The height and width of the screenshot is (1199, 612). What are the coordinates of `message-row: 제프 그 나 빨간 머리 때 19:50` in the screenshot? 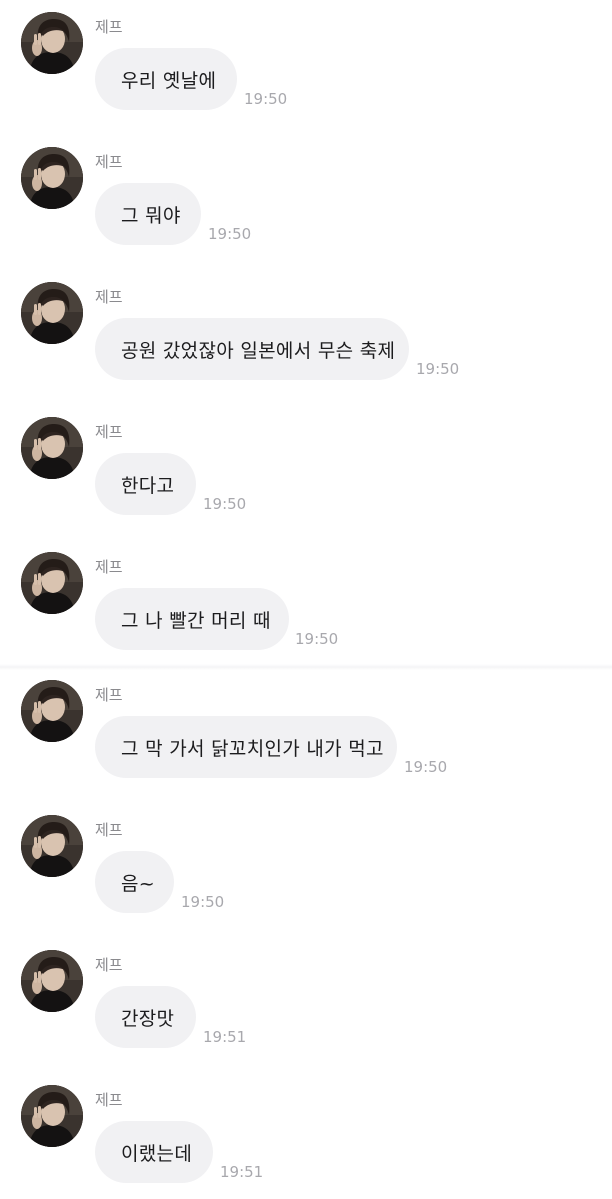 It's located at (306, 600).